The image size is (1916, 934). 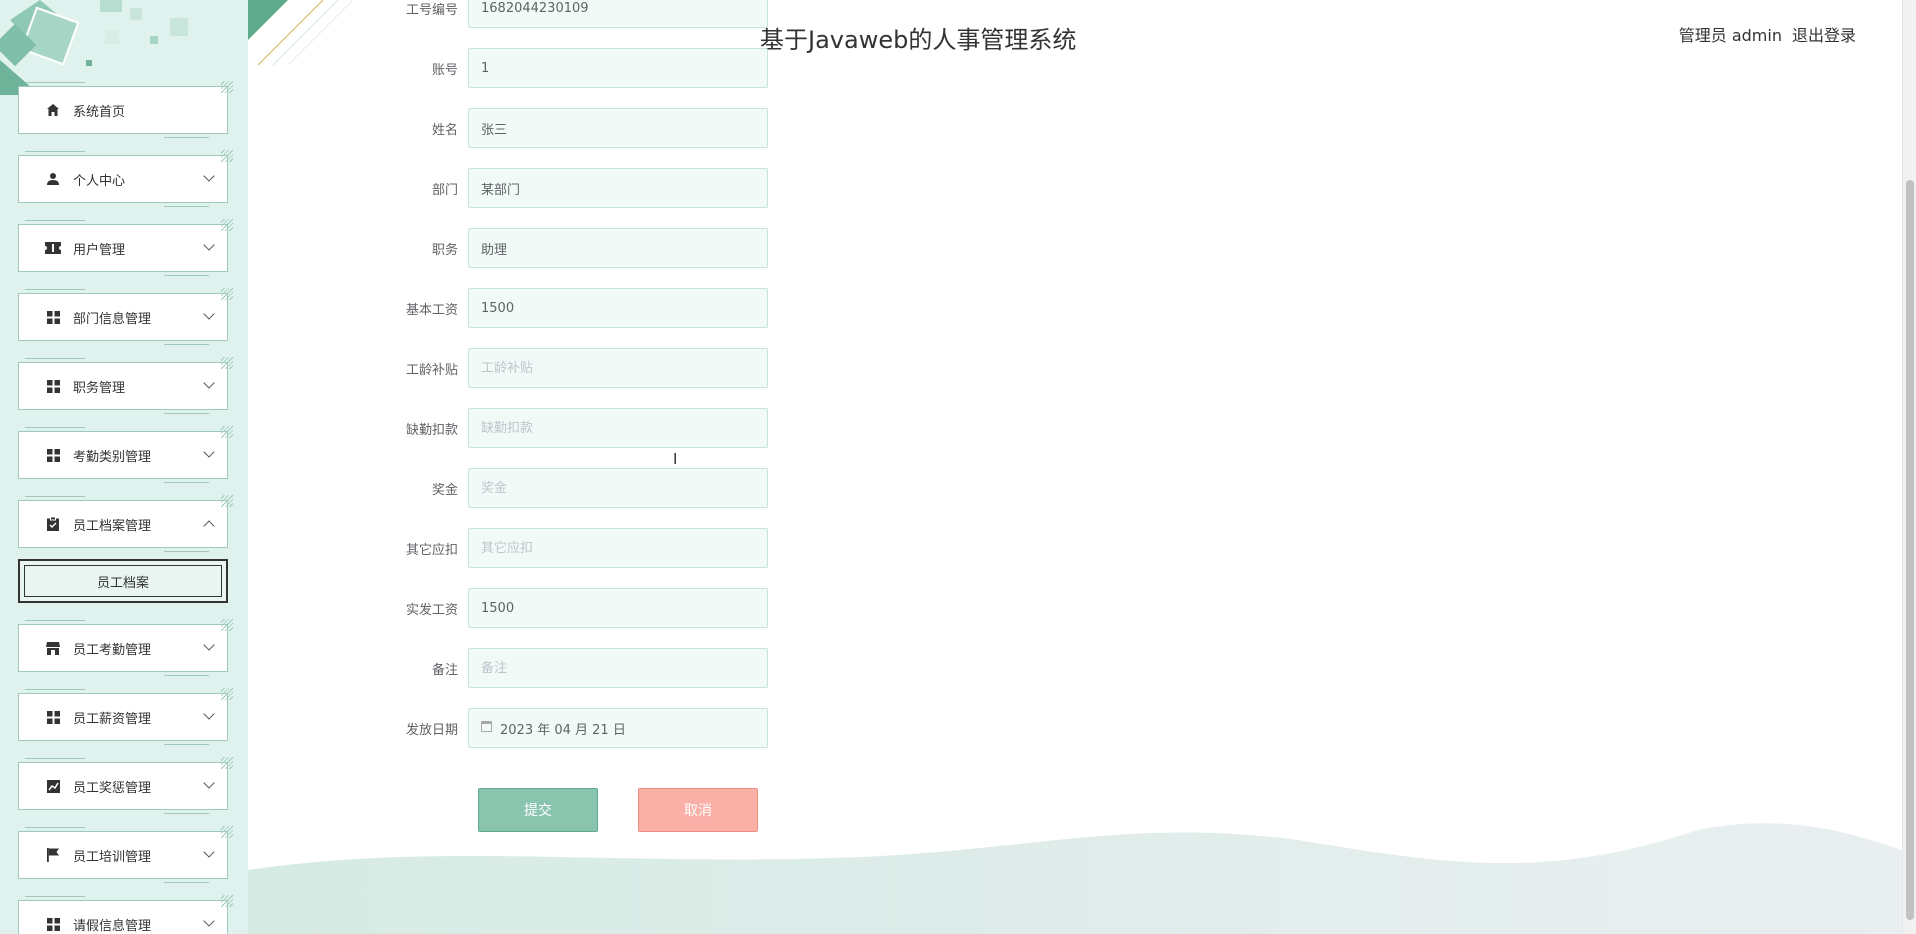 I want to click on sidebar-item-employee-records: 员工档案管理, so click(x=125, y=523).